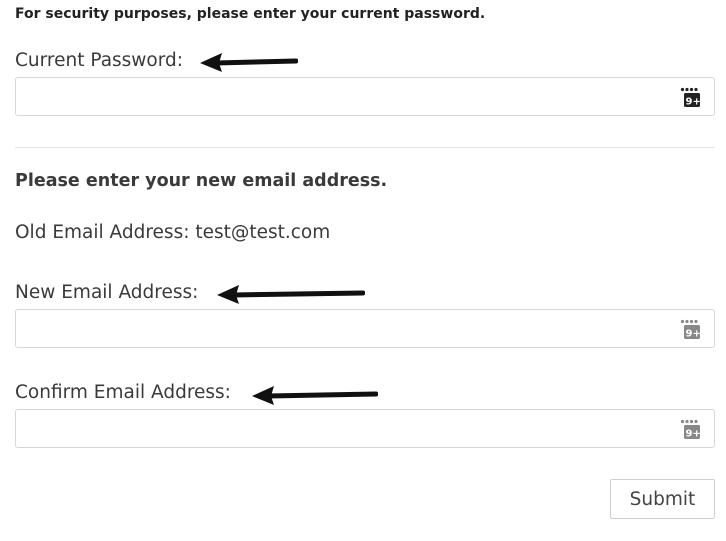  I want to click on new-email-heading: Please enter your new email address., so click(201, 181).